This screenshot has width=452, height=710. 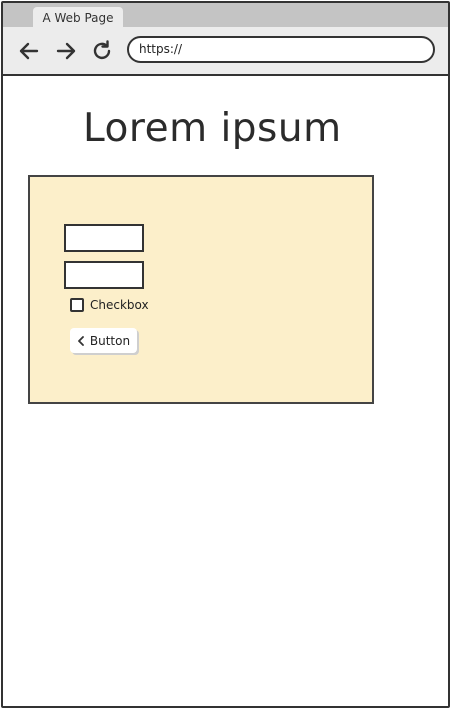 I want to click on checkbox, so click(x=77, y=305).